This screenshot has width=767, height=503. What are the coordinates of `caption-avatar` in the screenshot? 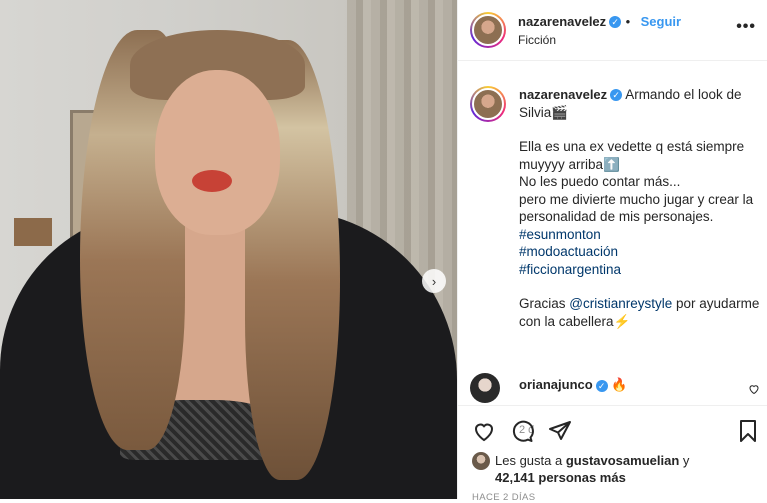 It's located at (488, 104).